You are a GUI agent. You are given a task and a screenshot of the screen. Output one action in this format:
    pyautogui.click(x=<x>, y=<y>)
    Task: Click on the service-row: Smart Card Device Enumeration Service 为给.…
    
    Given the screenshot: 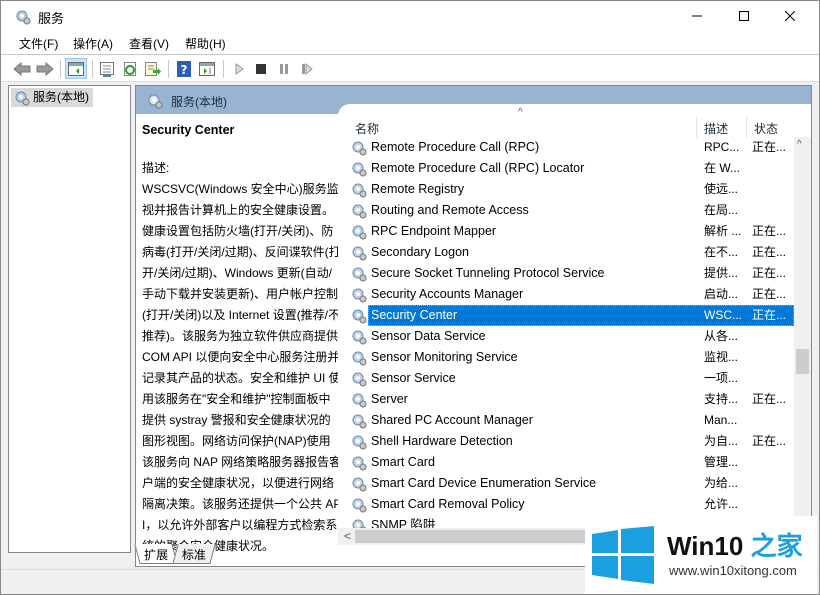 What is the action you would take?
    pyautogui.click(x=566, y=483)
    